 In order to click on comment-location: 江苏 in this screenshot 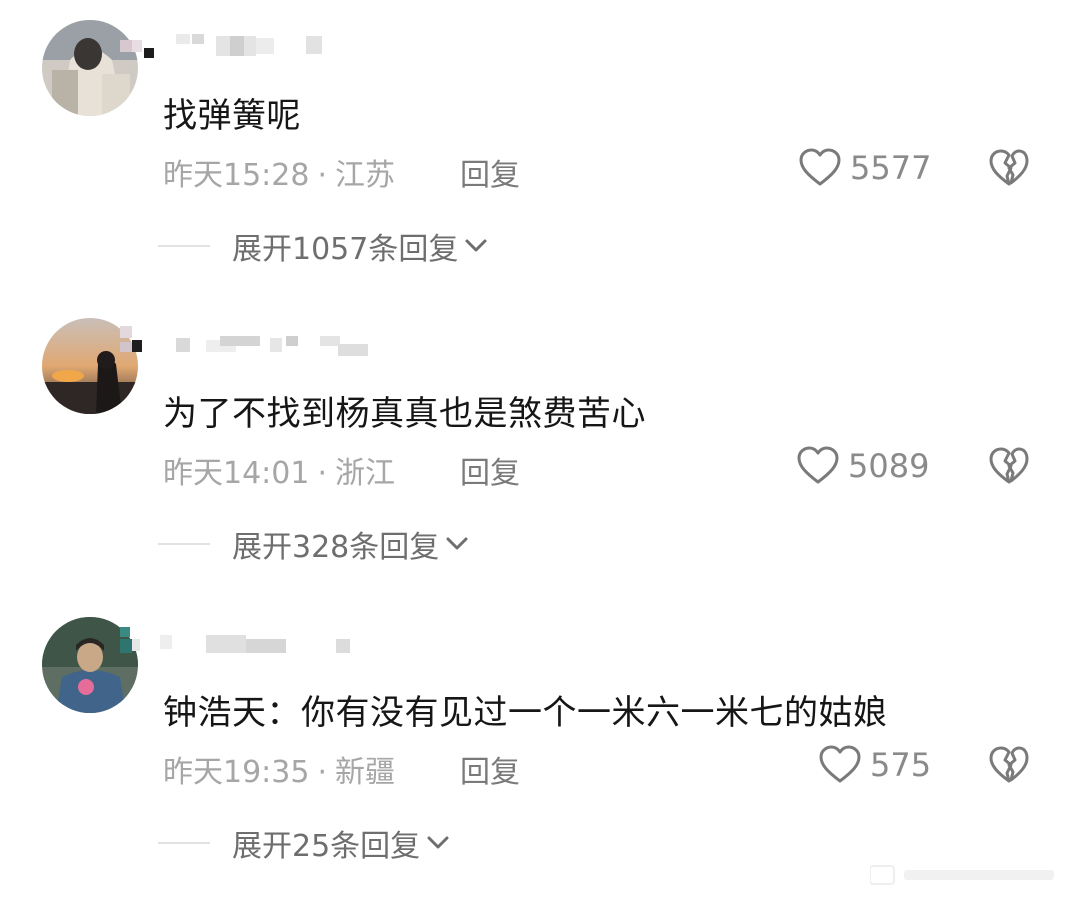, I will do `click(365, 175)`.